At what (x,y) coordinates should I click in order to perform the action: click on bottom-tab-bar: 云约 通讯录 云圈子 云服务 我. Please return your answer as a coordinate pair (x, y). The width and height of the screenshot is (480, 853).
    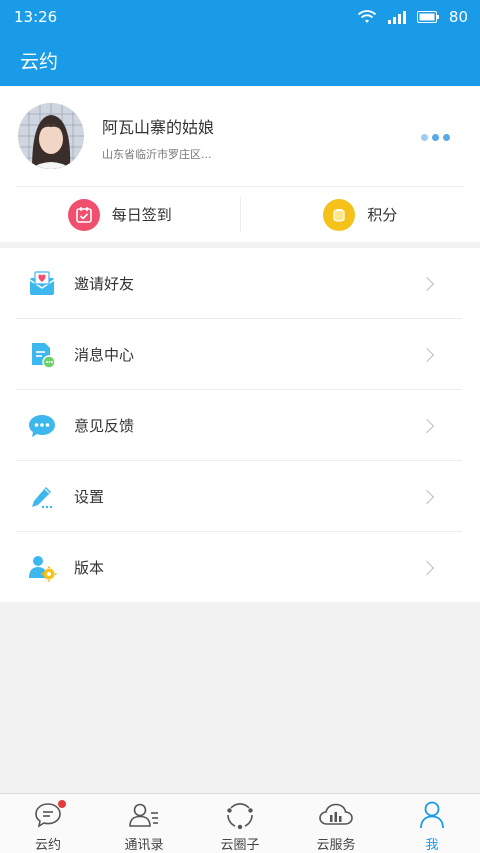
    Looking at the image, I should click on (240, 823).